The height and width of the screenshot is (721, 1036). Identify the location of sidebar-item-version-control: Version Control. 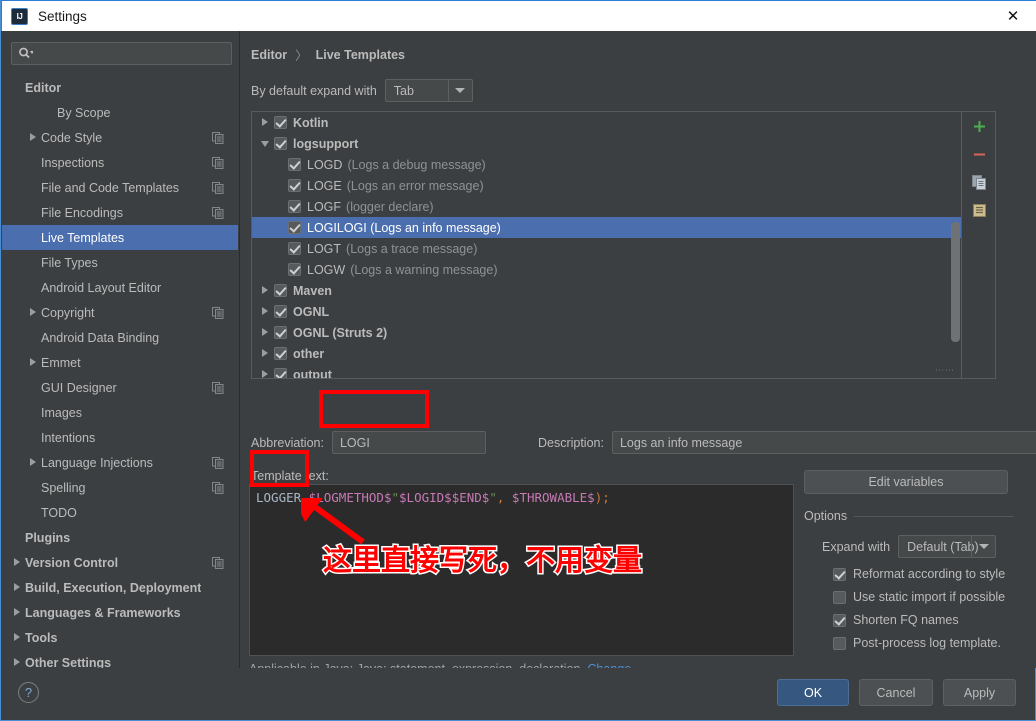
(120, 562).